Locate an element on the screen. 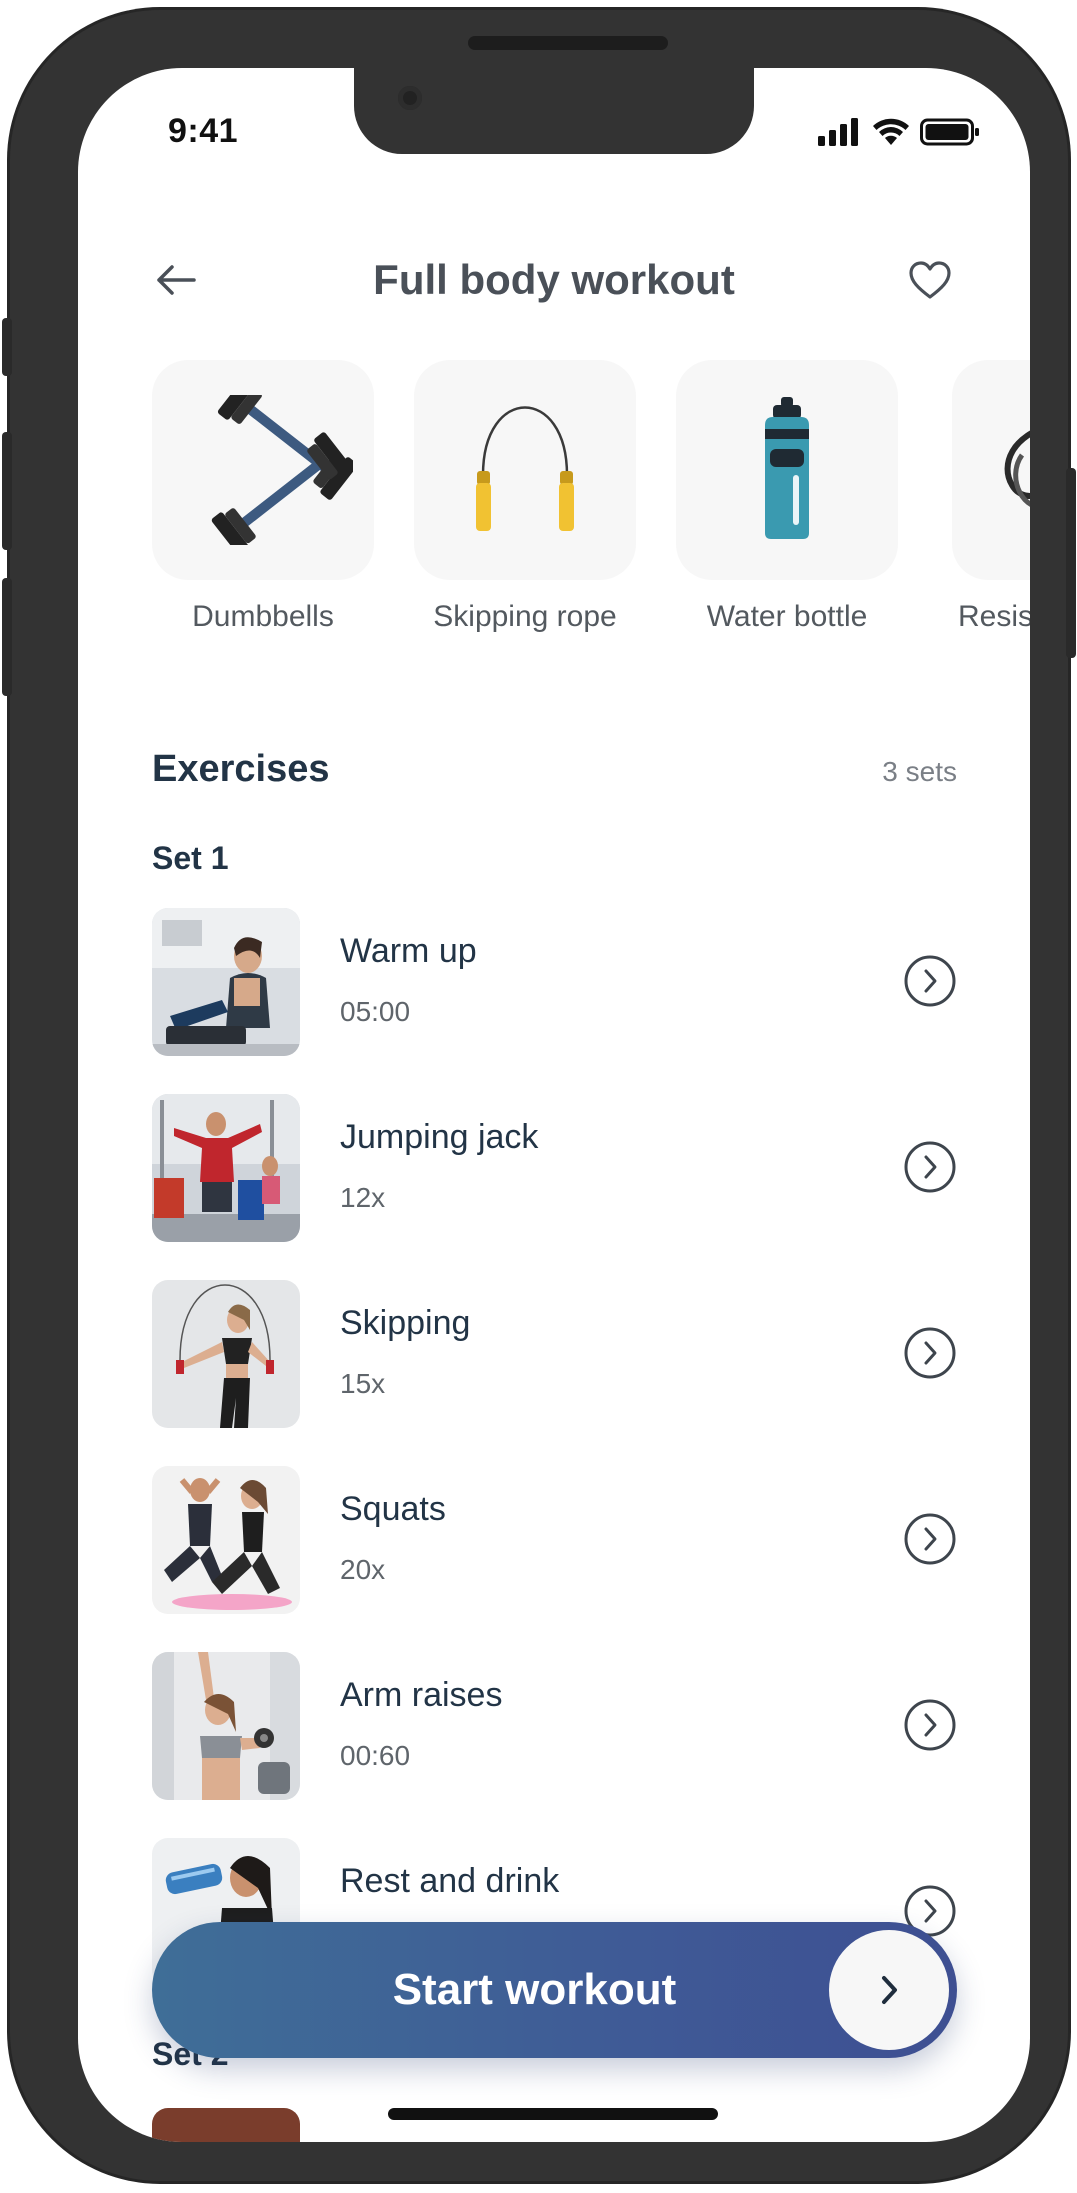 Image resolution: width=1077 pixels, height=2193 pixels. exercise-row-arm-raises: Arm raises 00:60 is located at coordinates (554, 1726).